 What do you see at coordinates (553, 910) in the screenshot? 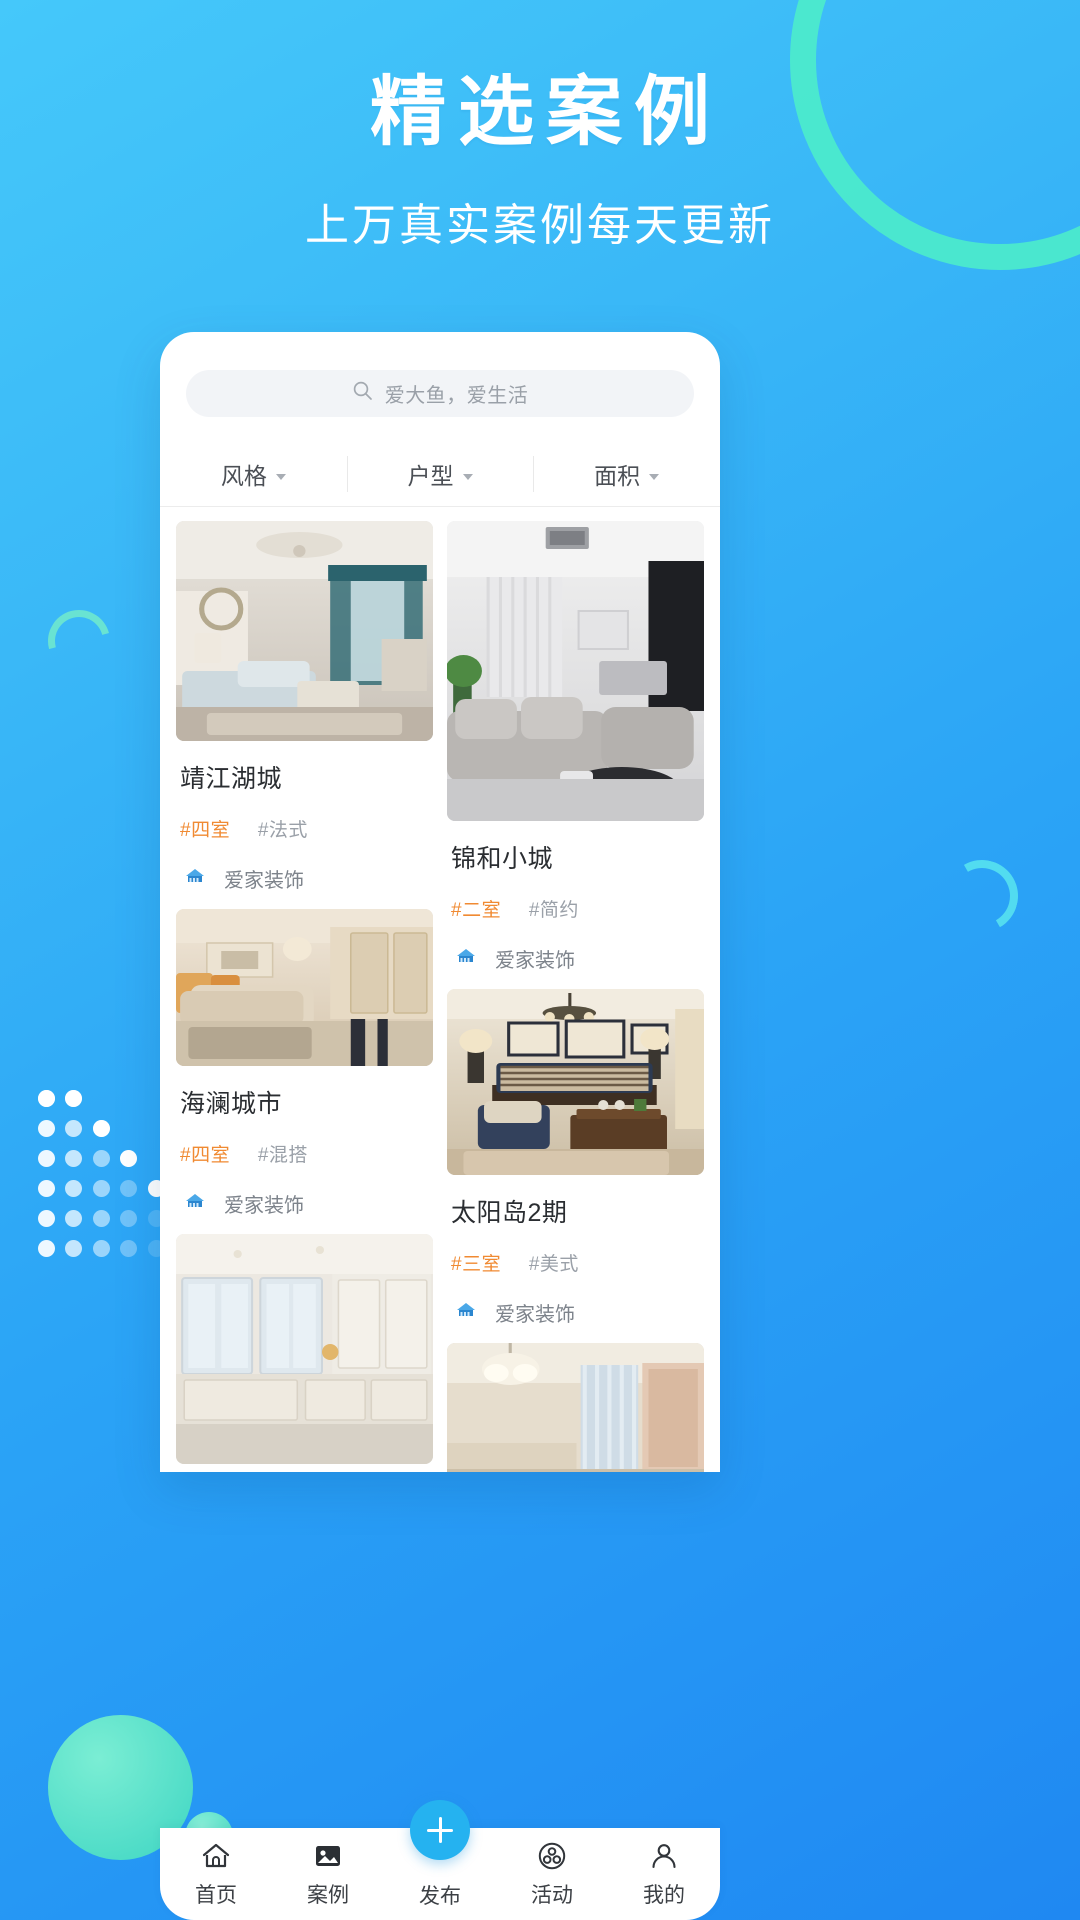
I see `tag-style: #简约` at bounding box center [553, 910].